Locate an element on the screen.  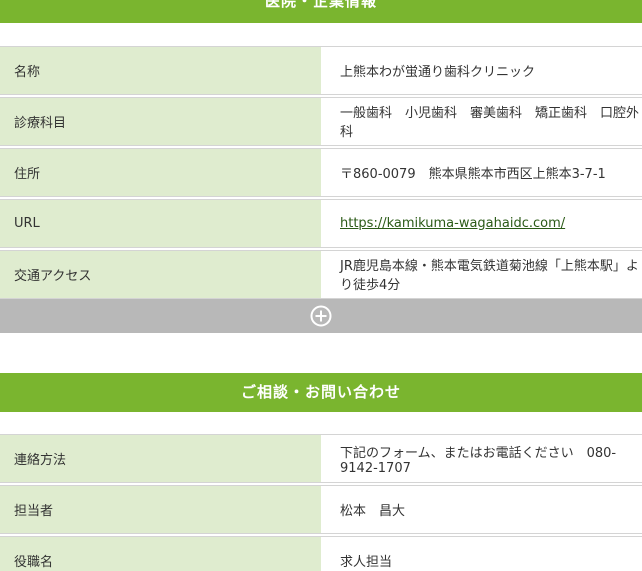
table-row-person-in-charge: 担当者 松本 昌大 is located at coordinates (321, 509).